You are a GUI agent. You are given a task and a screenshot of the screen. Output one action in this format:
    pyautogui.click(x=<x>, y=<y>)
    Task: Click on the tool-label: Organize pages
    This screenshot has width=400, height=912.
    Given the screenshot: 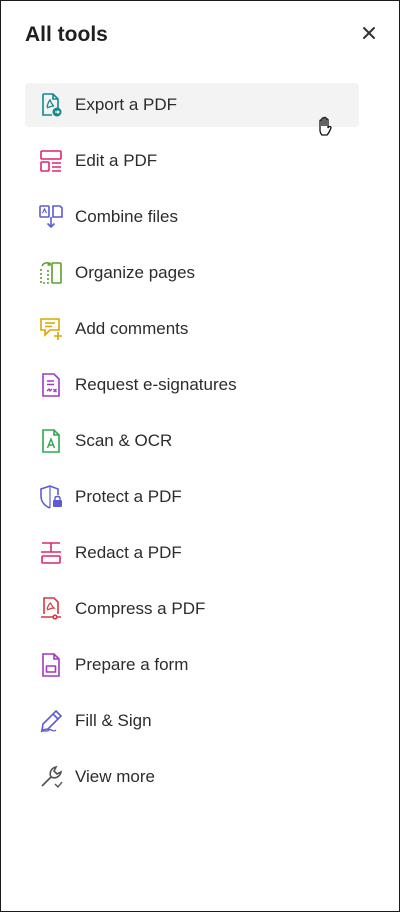 What is the action you would take?
    pyautogui.click(x=135, y=272)
    